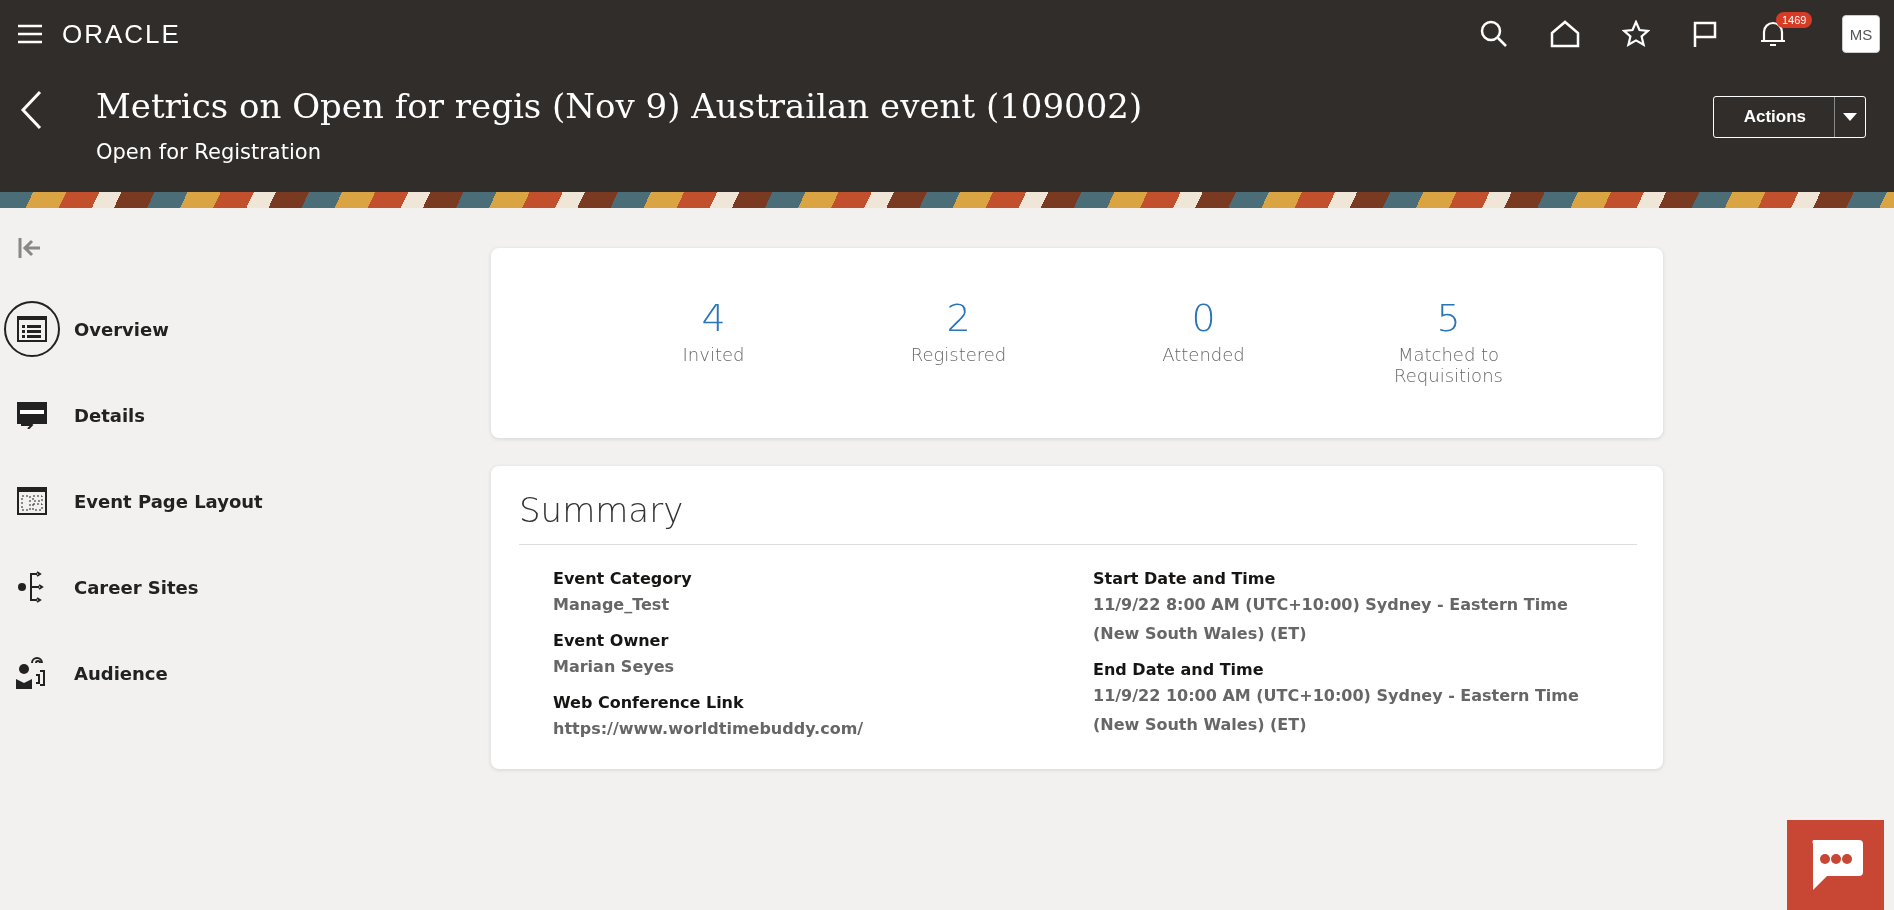  Describe the element at coordinates (247, 415) in the screenshot. I see `sidebar-item: Details` at that location.